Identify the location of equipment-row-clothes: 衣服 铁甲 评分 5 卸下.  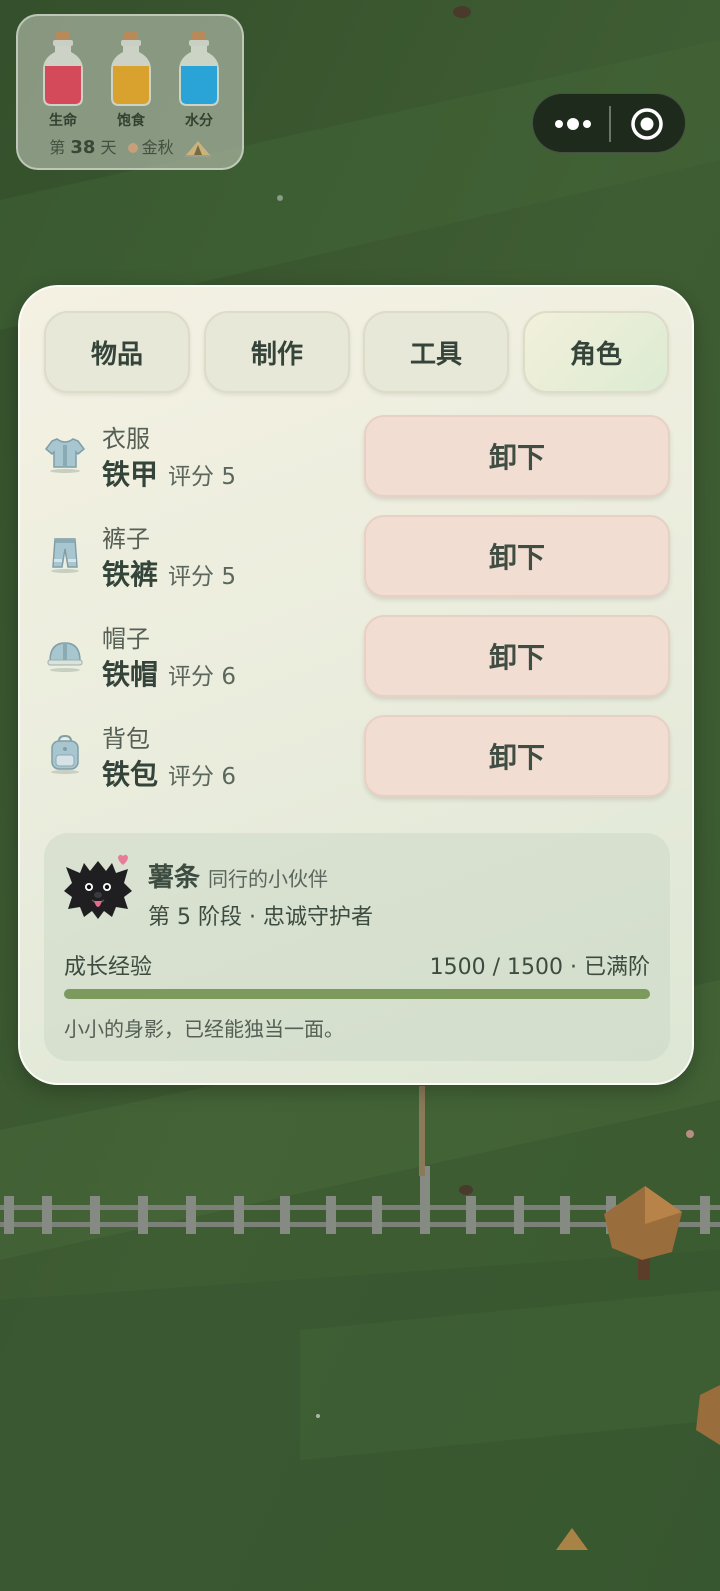
(358, 458).